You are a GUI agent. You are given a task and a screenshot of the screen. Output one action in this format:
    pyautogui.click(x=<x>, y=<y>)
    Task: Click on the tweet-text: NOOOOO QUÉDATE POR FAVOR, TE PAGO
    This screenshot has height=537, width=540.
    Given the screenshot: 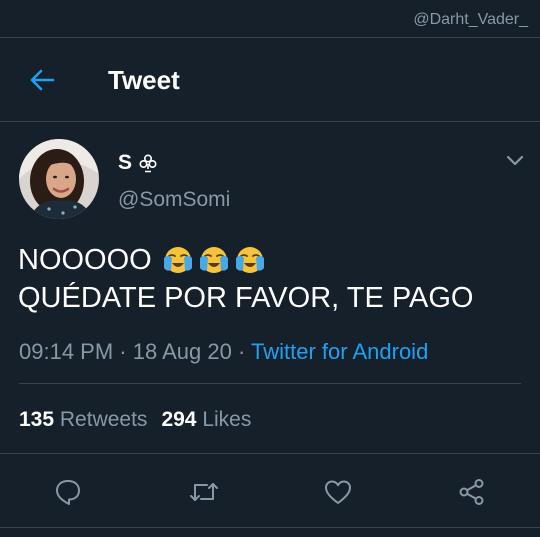 What is the action you would take?
    pyautogui.click(x=273, y=279)
    